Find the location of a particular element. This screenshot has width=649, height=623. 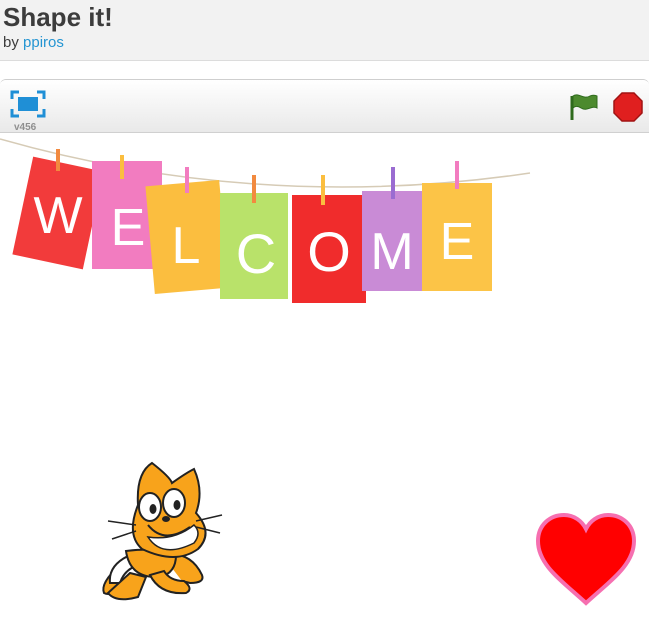

heart-sprite is located at coordinates (586, 560).